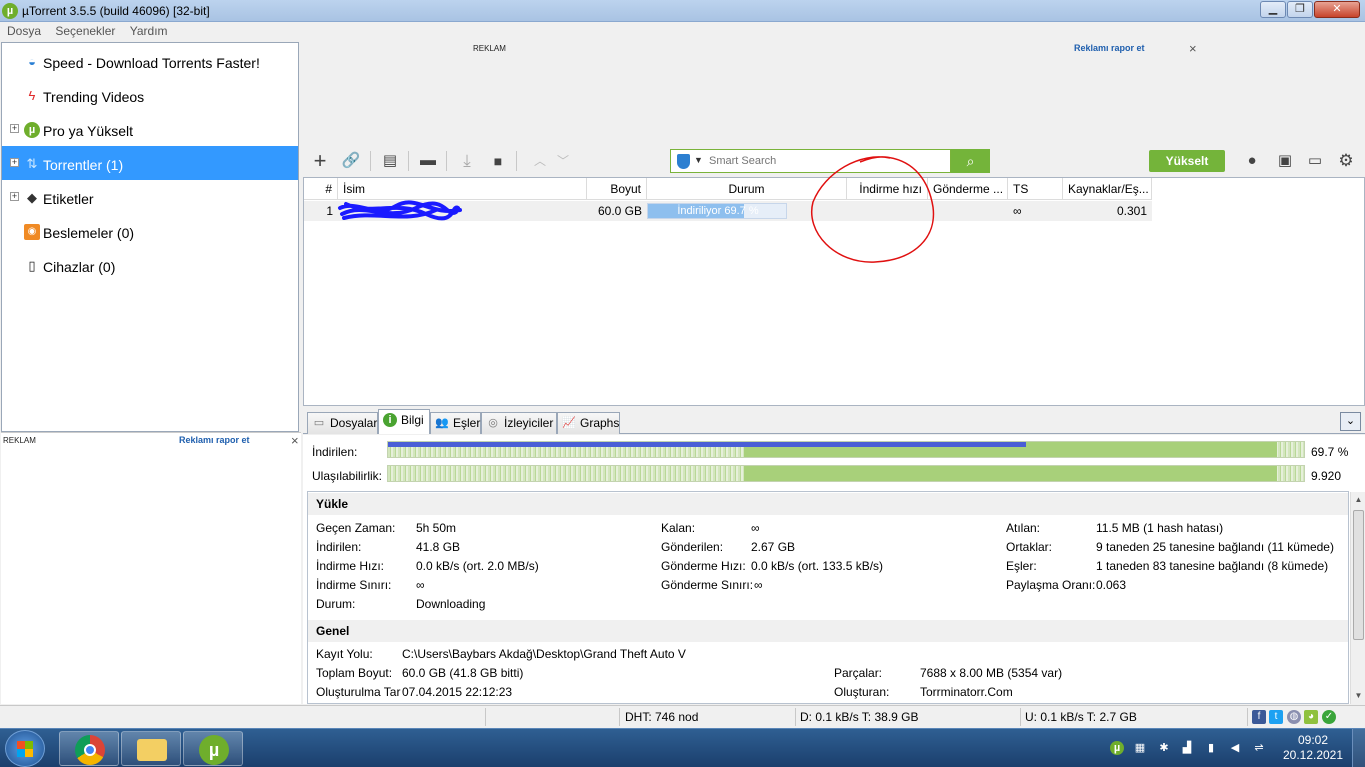  What do you see at coordinates (1294, 717) in the screenshot?
I see `globe-icon: ◍` at bounding box center [1294, 717].